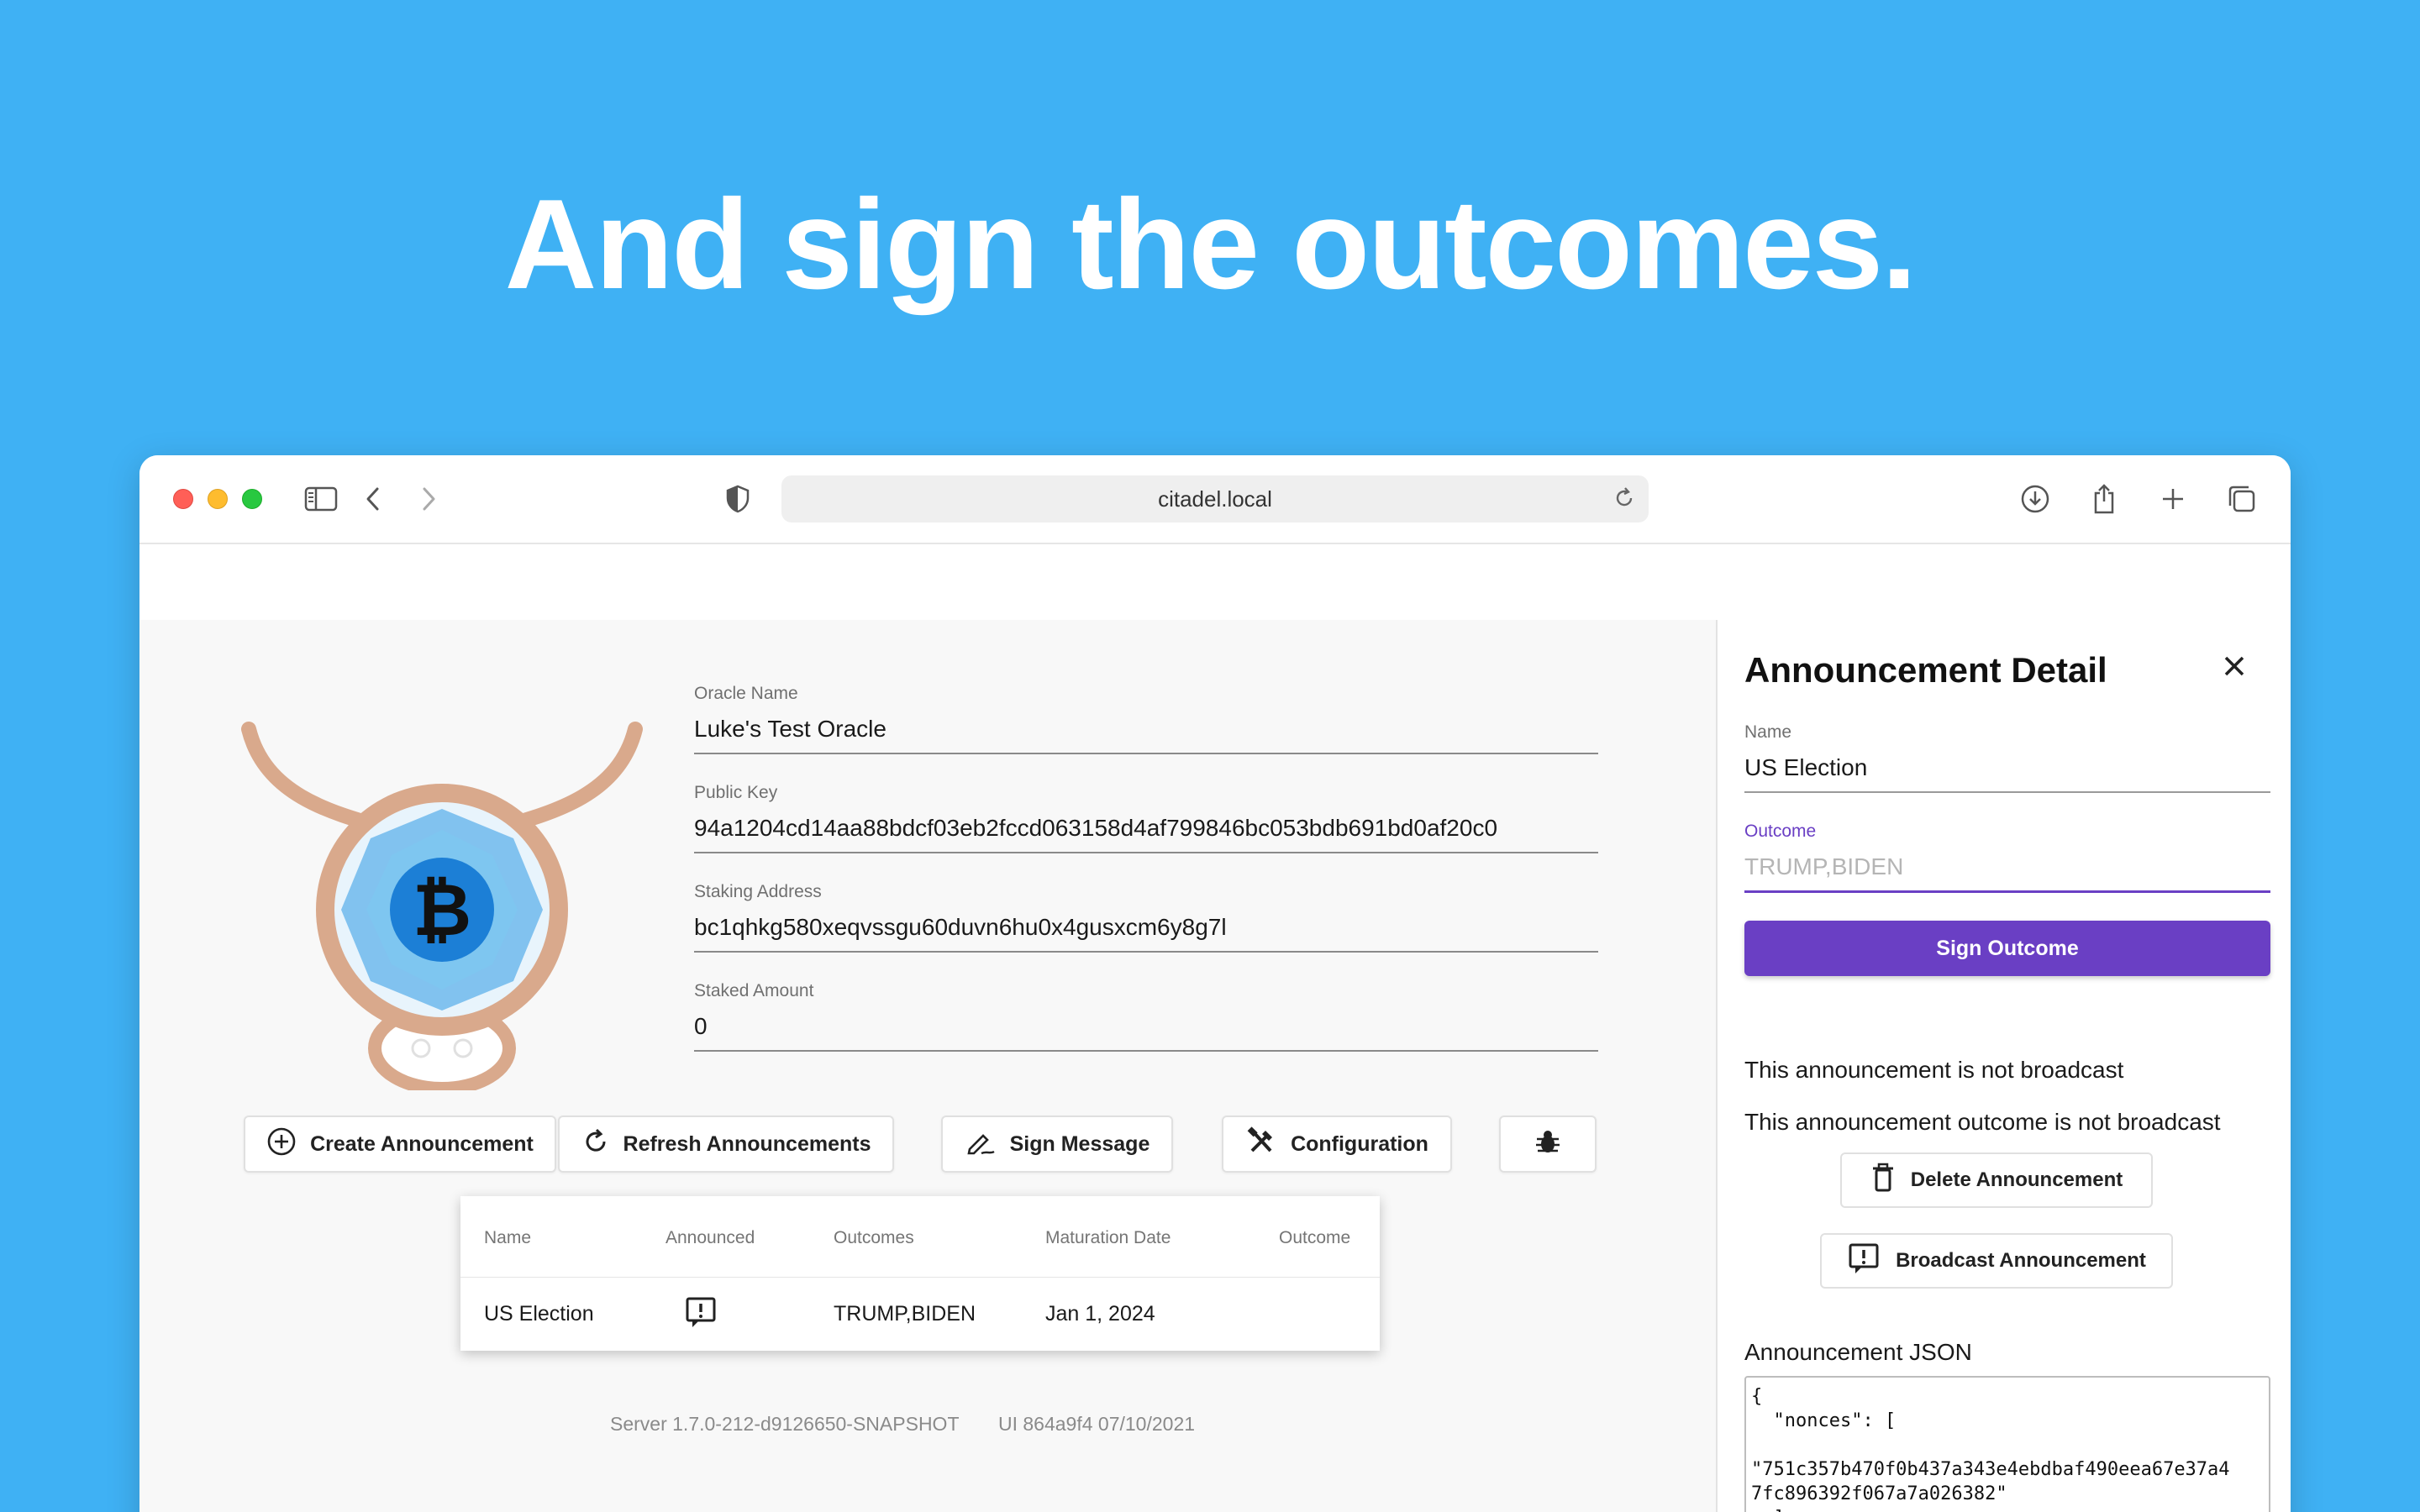 The width and height of the screenshot is (2420, 1512). I want to click on add-circle-icon, so click(281, 1144).